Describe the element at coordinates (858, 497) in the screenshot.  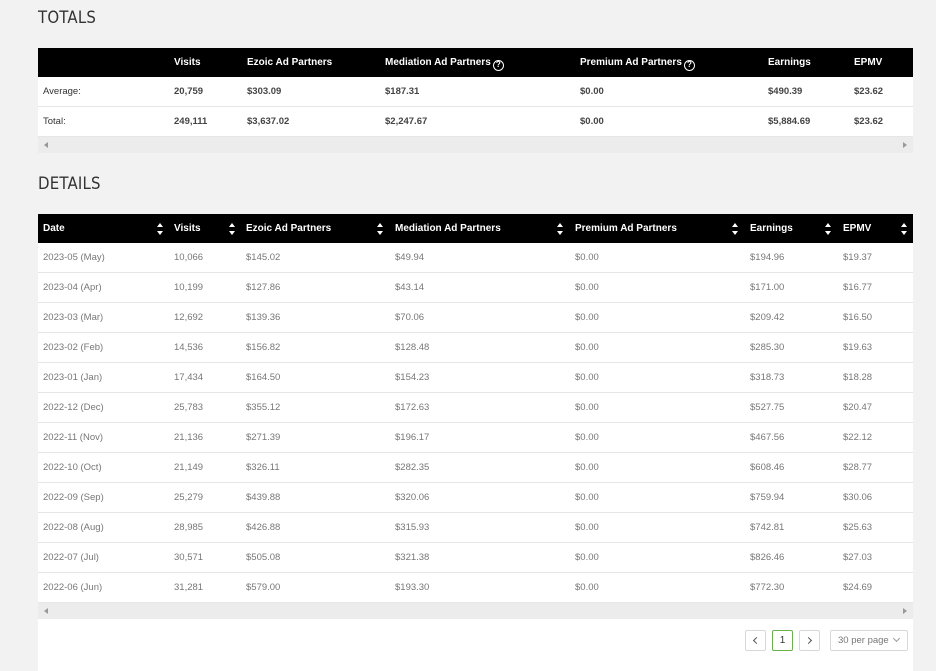
I see `table-cell: $30.06` at that location.